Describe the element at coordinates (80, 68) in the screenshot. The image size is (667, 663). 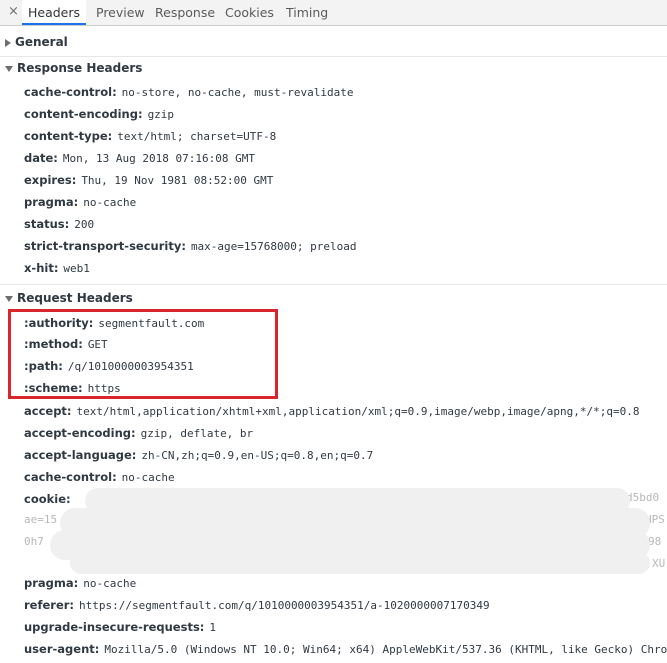
I see `response-headers-title: Response Headers` at that location.